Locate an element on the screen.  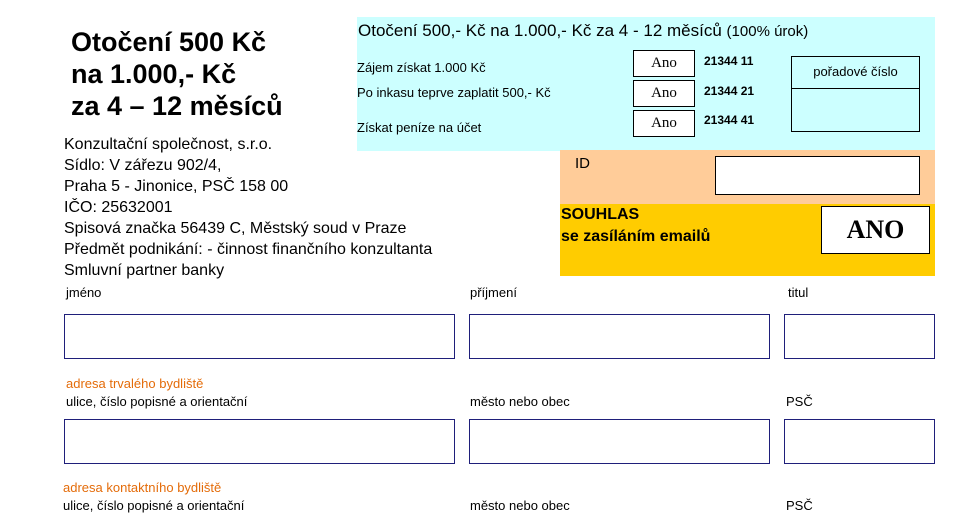
company-ico: IČO: 25632001 is located at coordinates (118, 207).